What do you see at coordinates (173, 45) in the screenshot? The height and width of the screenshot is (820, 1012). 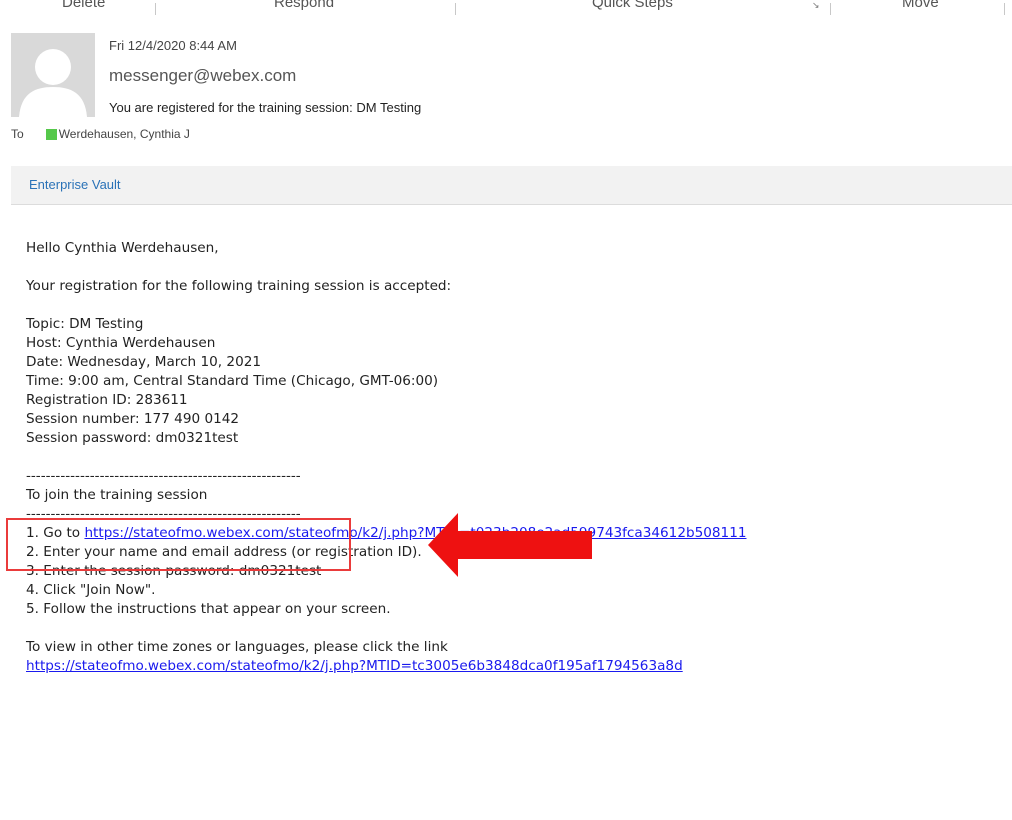 I see `message-date: Fri 12/4/2020 8:44 AM` at bounding box center [173, 45].